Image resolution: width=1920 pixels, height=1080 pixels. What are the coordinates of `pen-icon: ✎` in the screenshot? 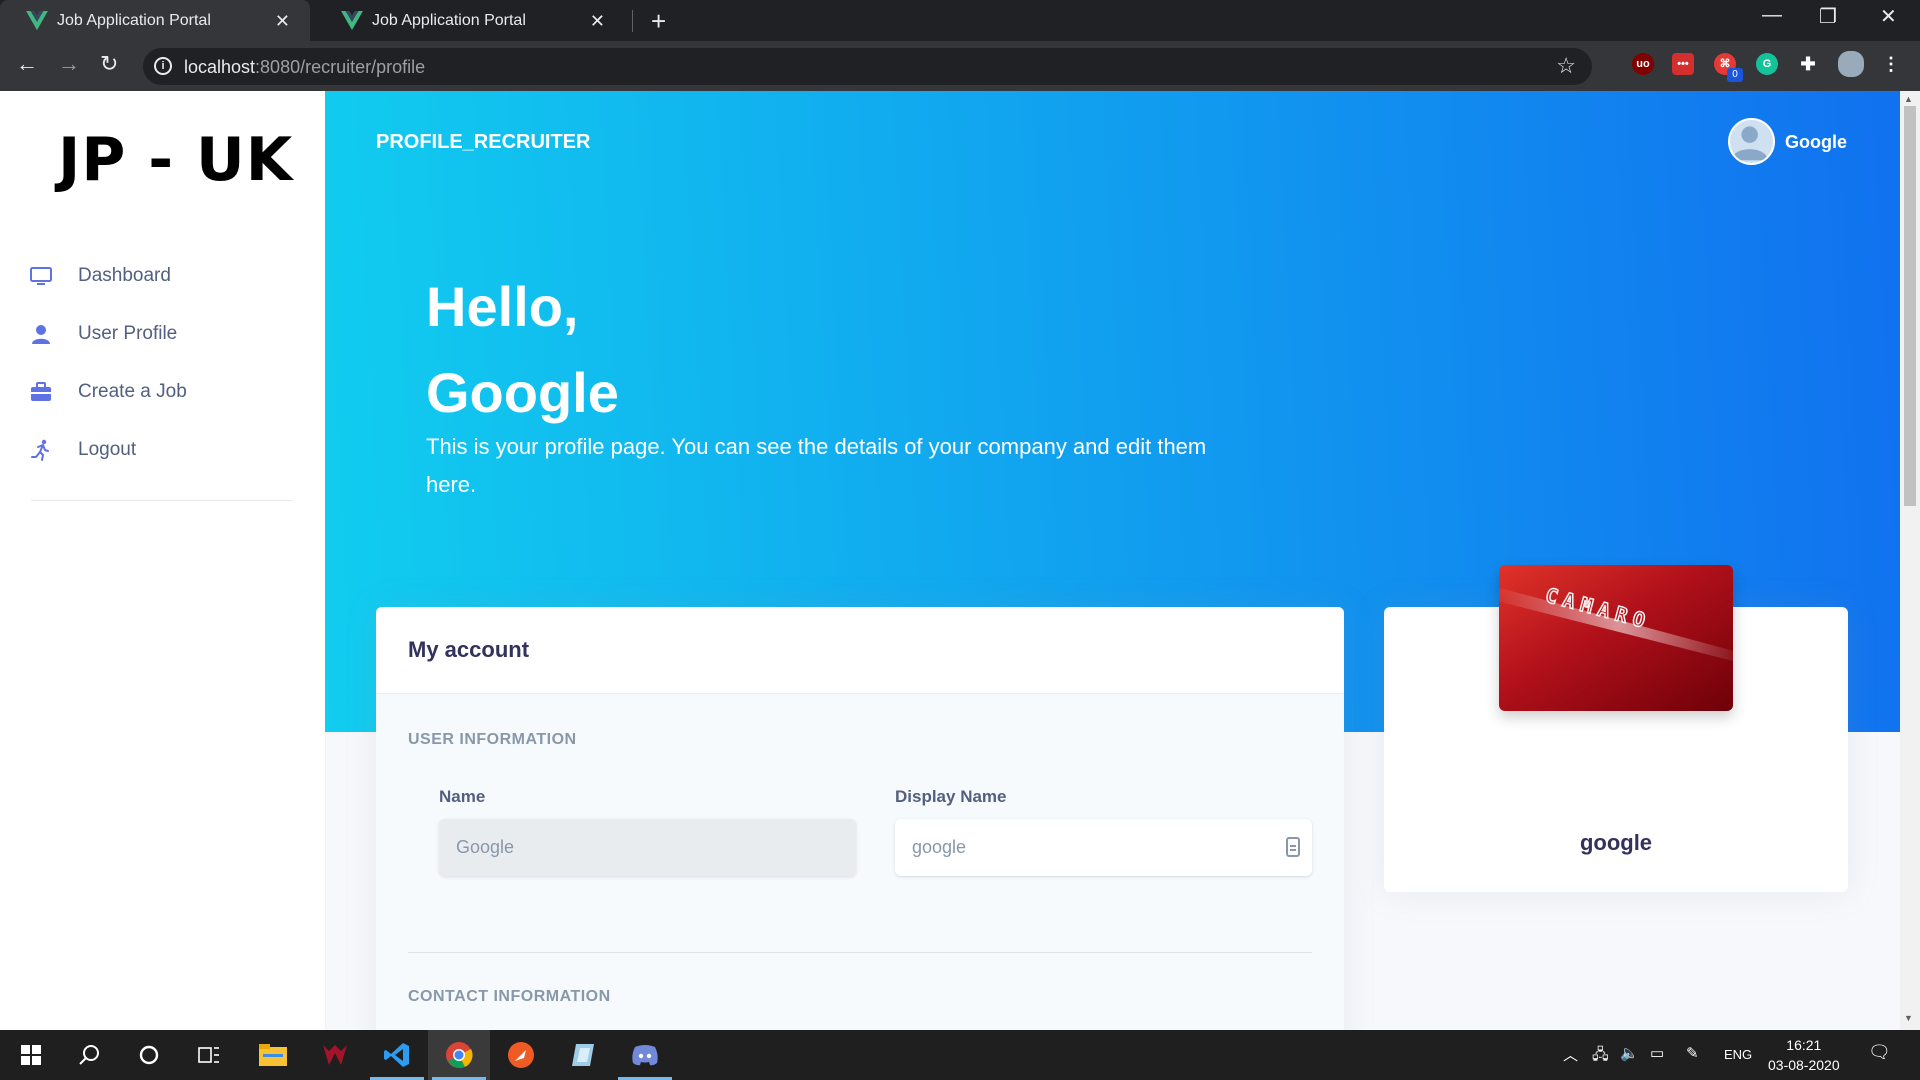 It's located at (1692, 1053).